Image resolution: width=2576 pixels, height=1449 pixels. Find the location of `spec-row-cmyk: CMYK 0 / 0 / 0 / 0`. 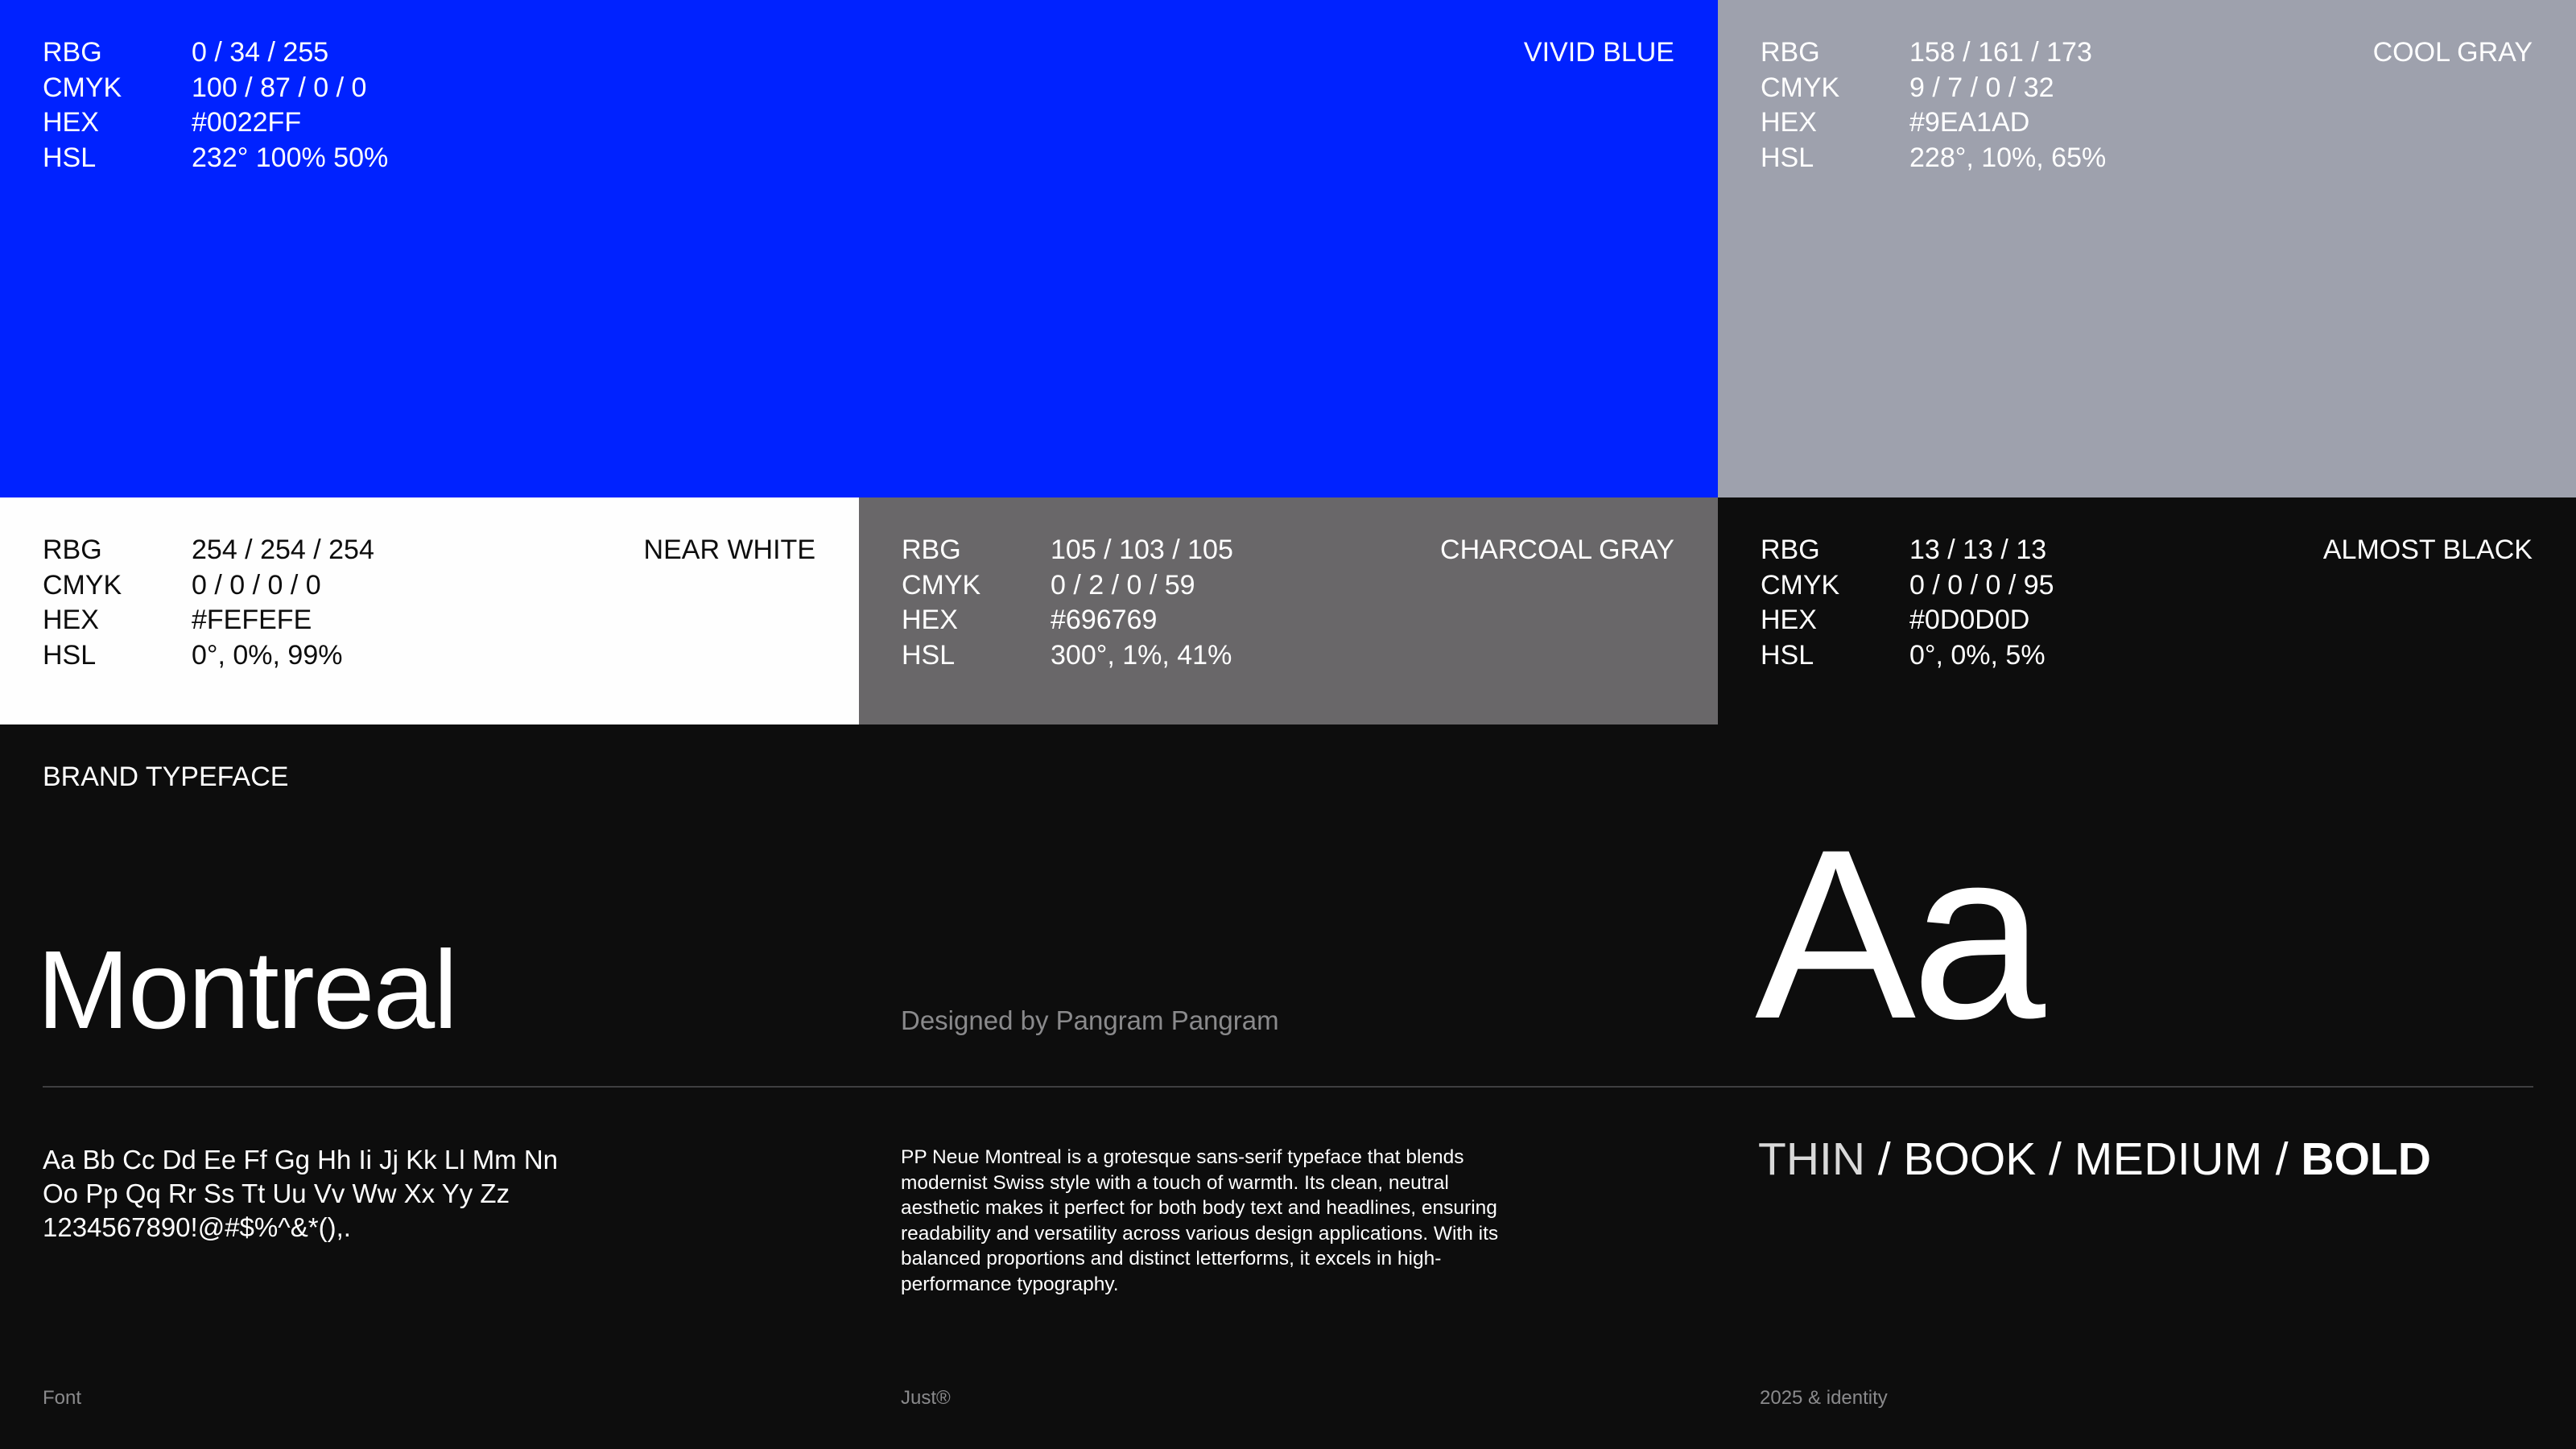

spec-row-cmyk: CMYK 0 / 0 / 0 / 0 is located at coordinates (208, 586).